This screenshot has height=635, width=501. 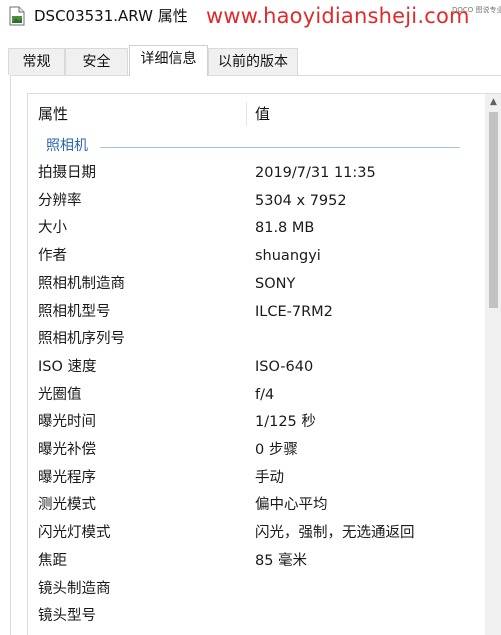 I want to click on table-row: 照相机制造商 SONY, so click(x=249, y=285).